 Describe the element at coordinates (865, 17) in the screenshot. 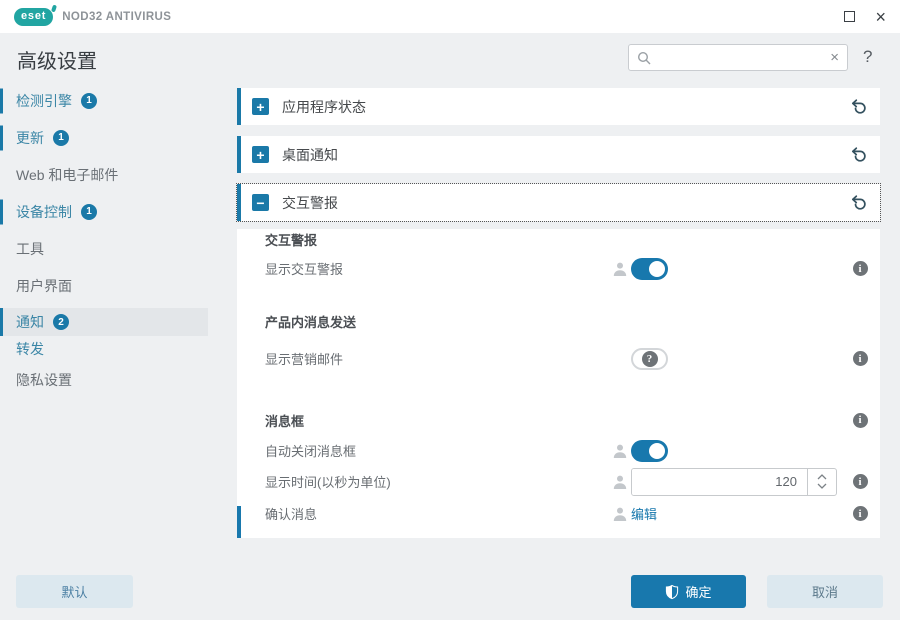

I see `window-controls: ×` at that location.